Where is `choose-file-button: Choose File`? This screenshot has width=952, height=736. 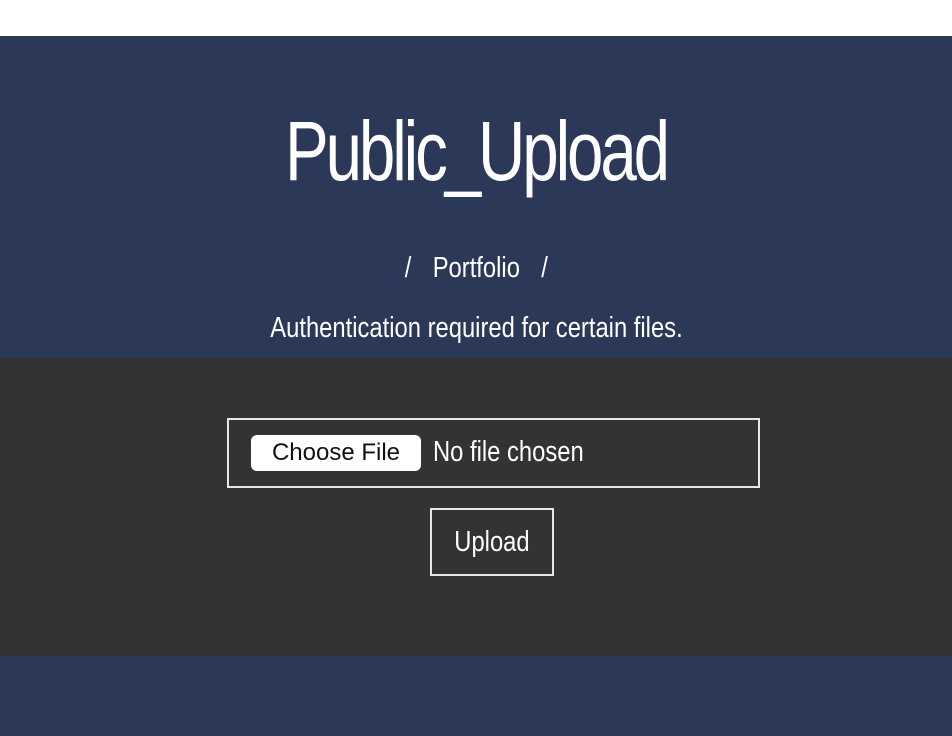
choose-file-button: Choose File is located at coordinates (336, 453).